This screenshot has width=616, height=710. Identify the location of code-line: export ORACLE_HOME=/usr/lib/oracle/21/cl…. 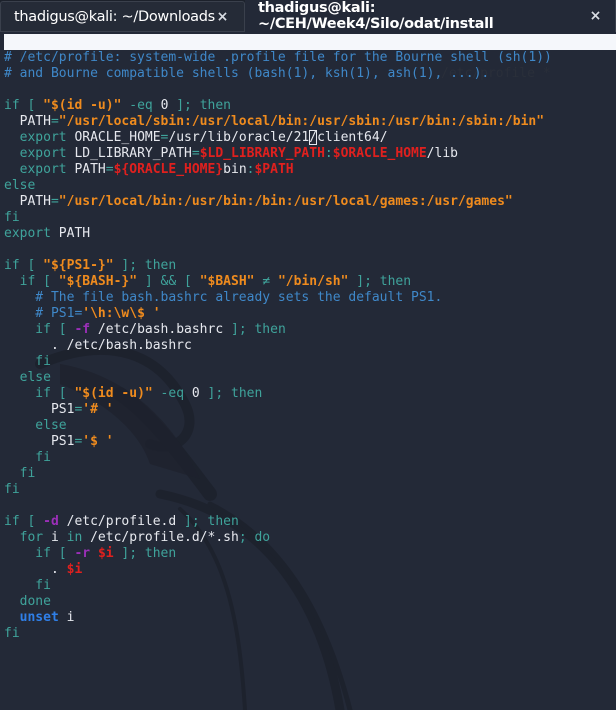
(278, 138).